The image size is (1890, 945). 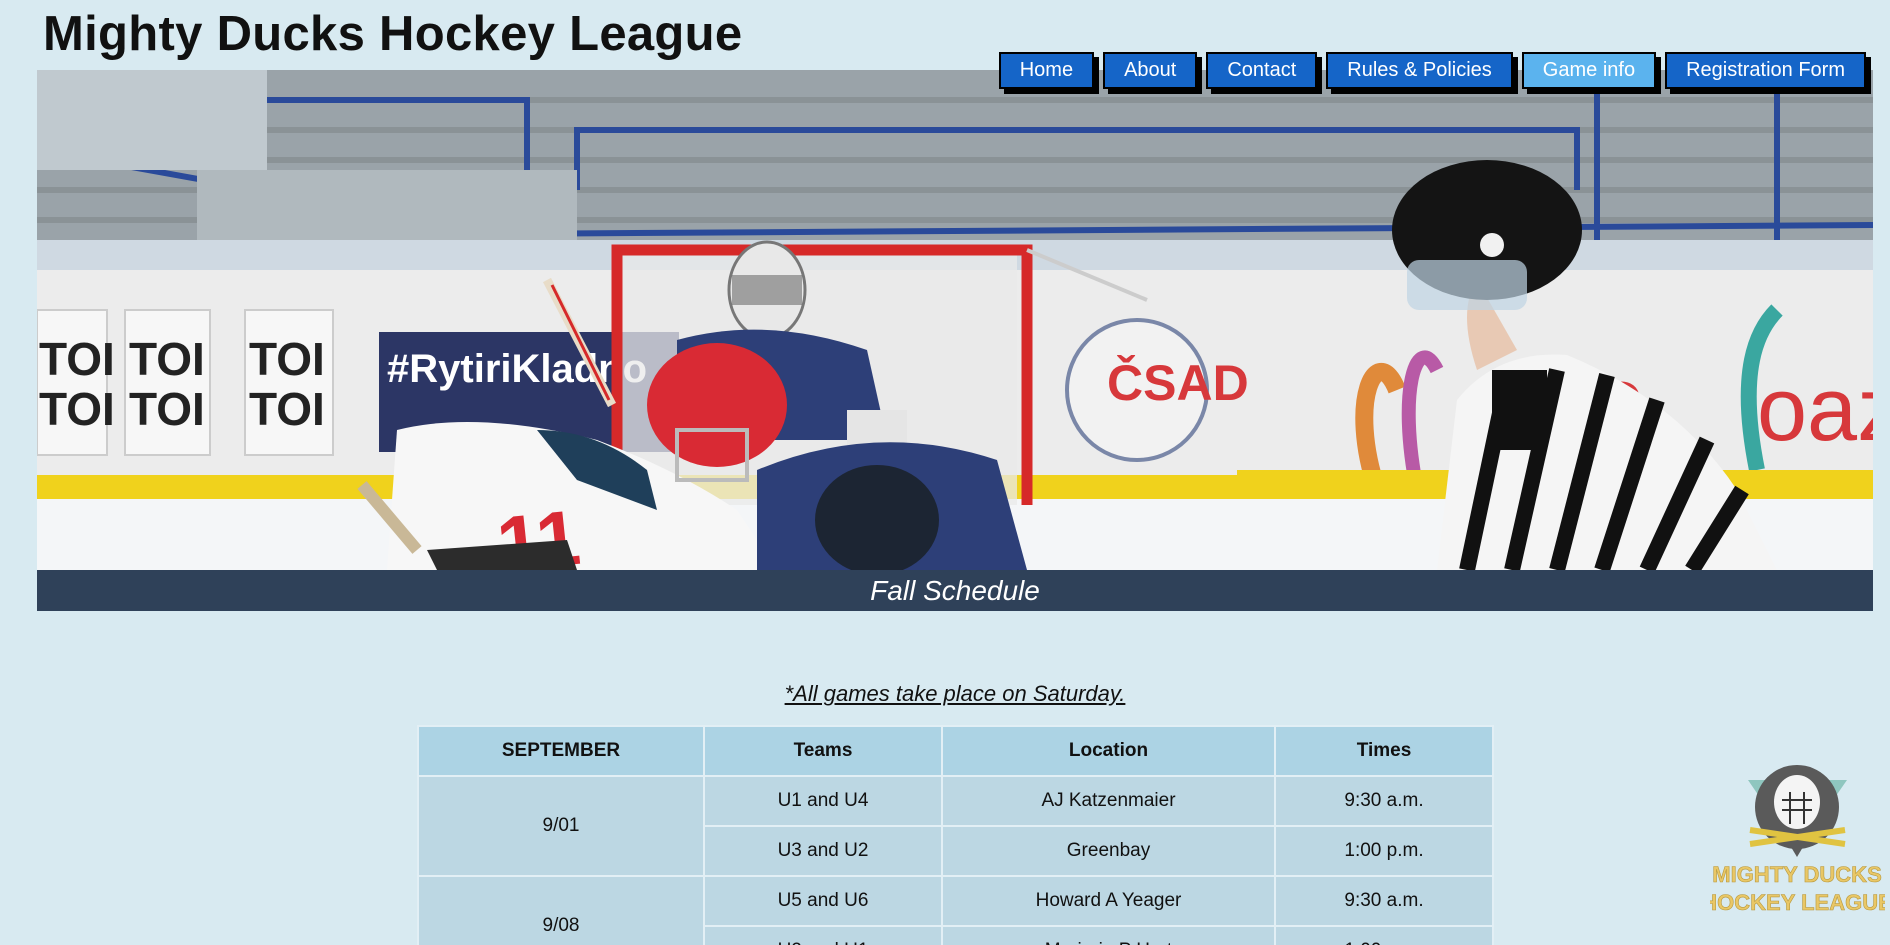 I want to click on svg-text: ČSAD, so click(x=1178, y=382).